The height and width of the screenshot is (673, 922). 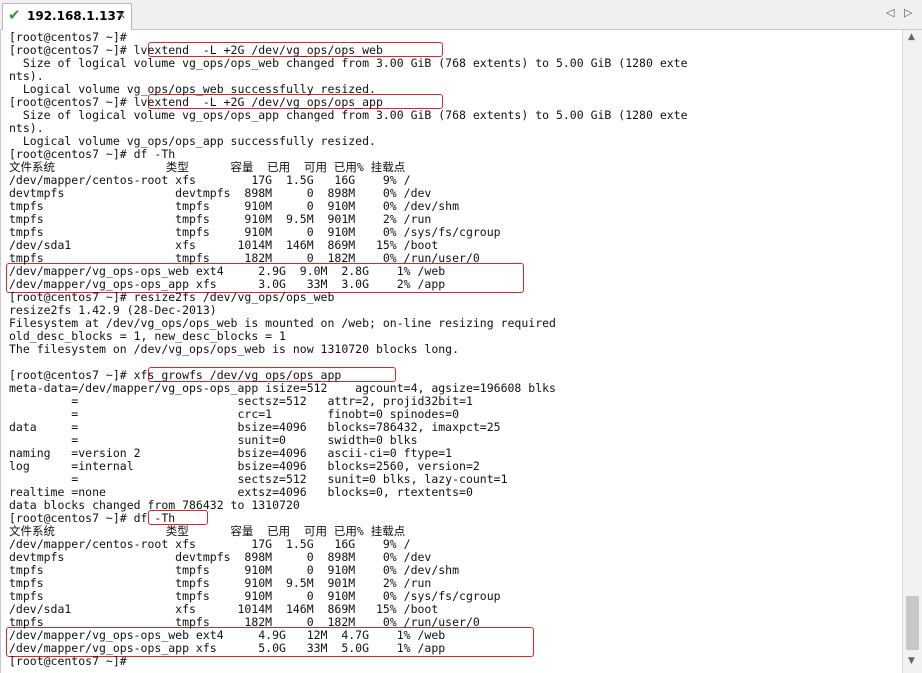 I want to click on scrollbar-thumb, so click(x=912, y=623).